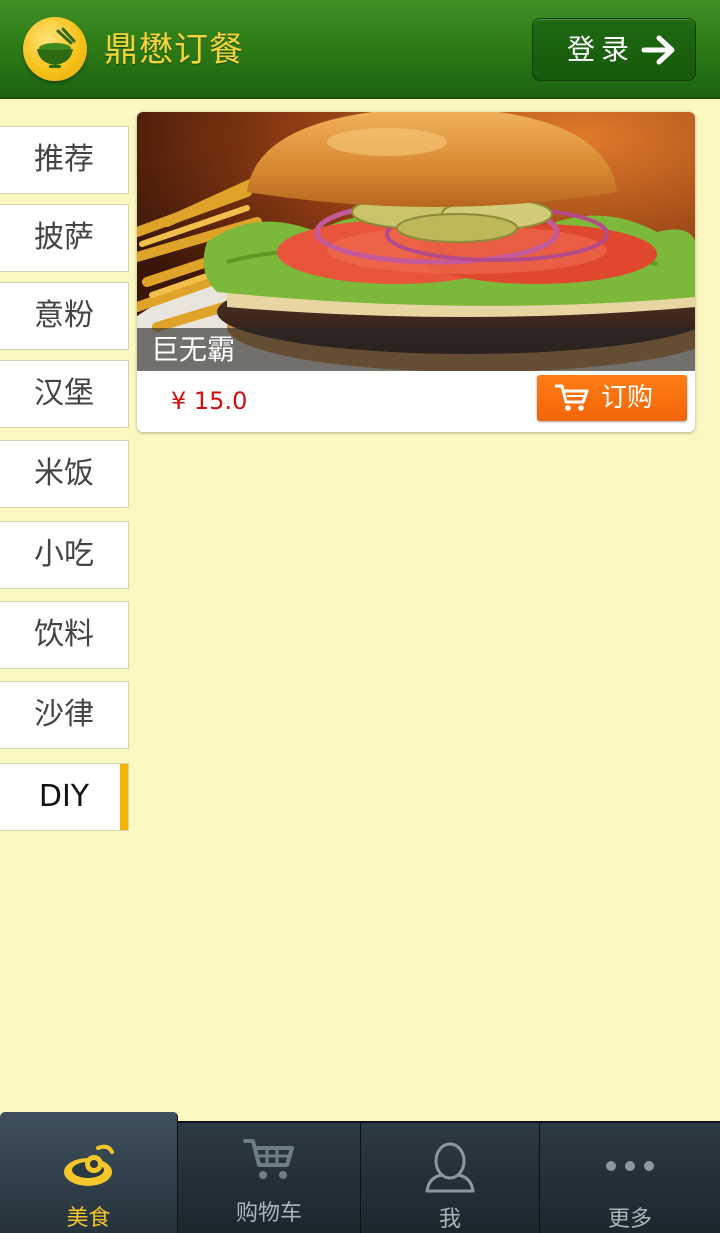  I want to click on bowl-logo-icon, so click(55, 49).